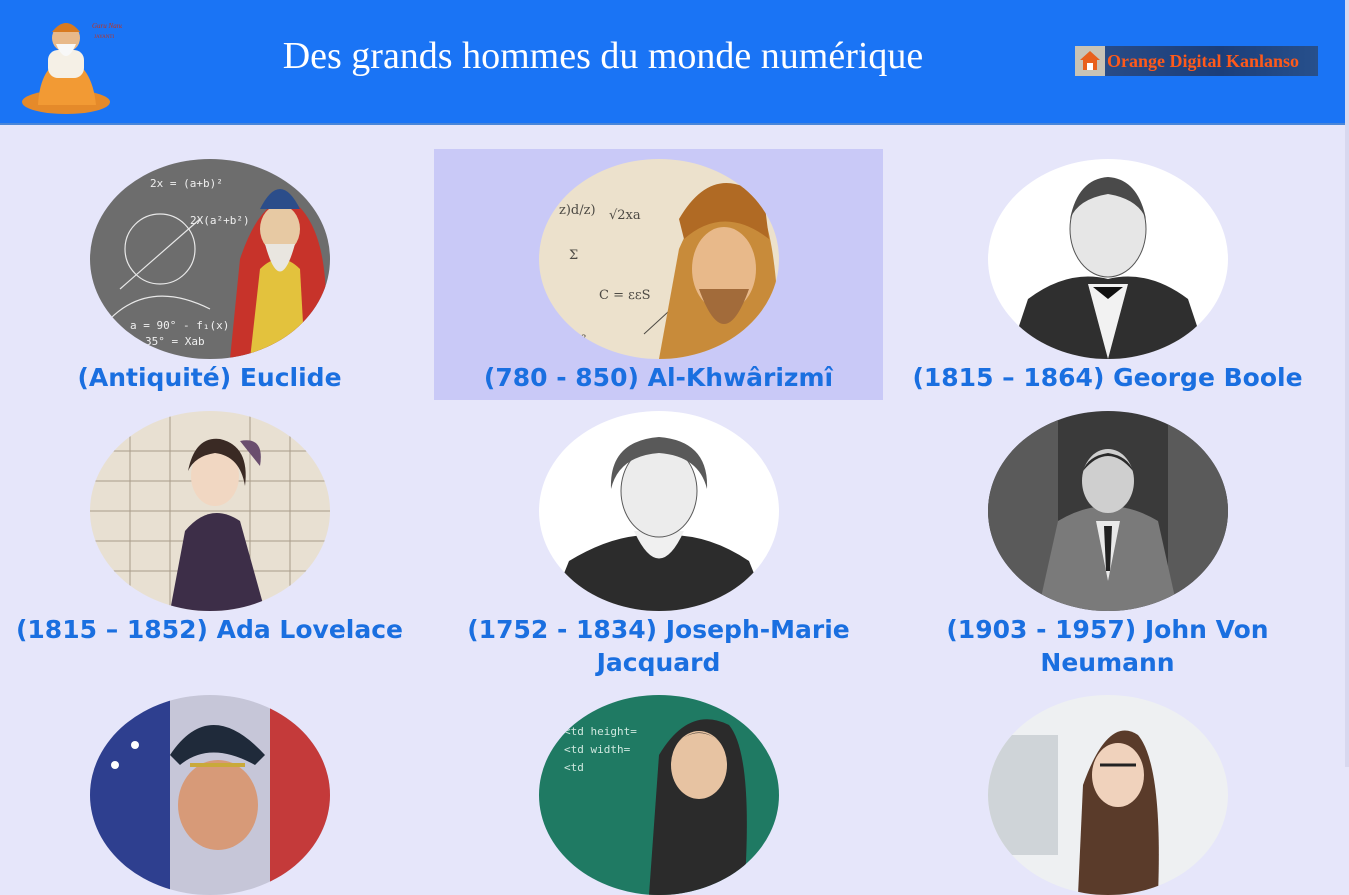 This screenshot has width=1349, height=895. What do you see at coordinates (179, 325) in the screenshot?
I see `svg-text: a = 90° - f₁(x)` at bounding box center [179, 325].